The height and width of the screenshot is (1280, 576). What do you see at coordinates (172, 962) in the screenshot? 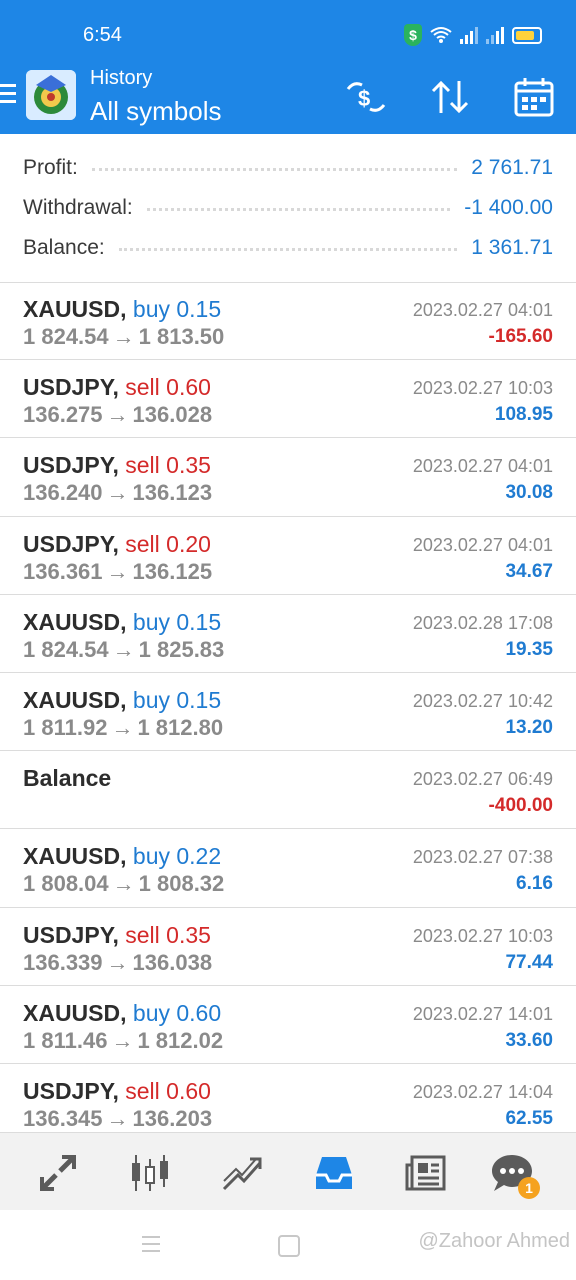
I see `close-price: 136.038` at bounding box center [172, 962].